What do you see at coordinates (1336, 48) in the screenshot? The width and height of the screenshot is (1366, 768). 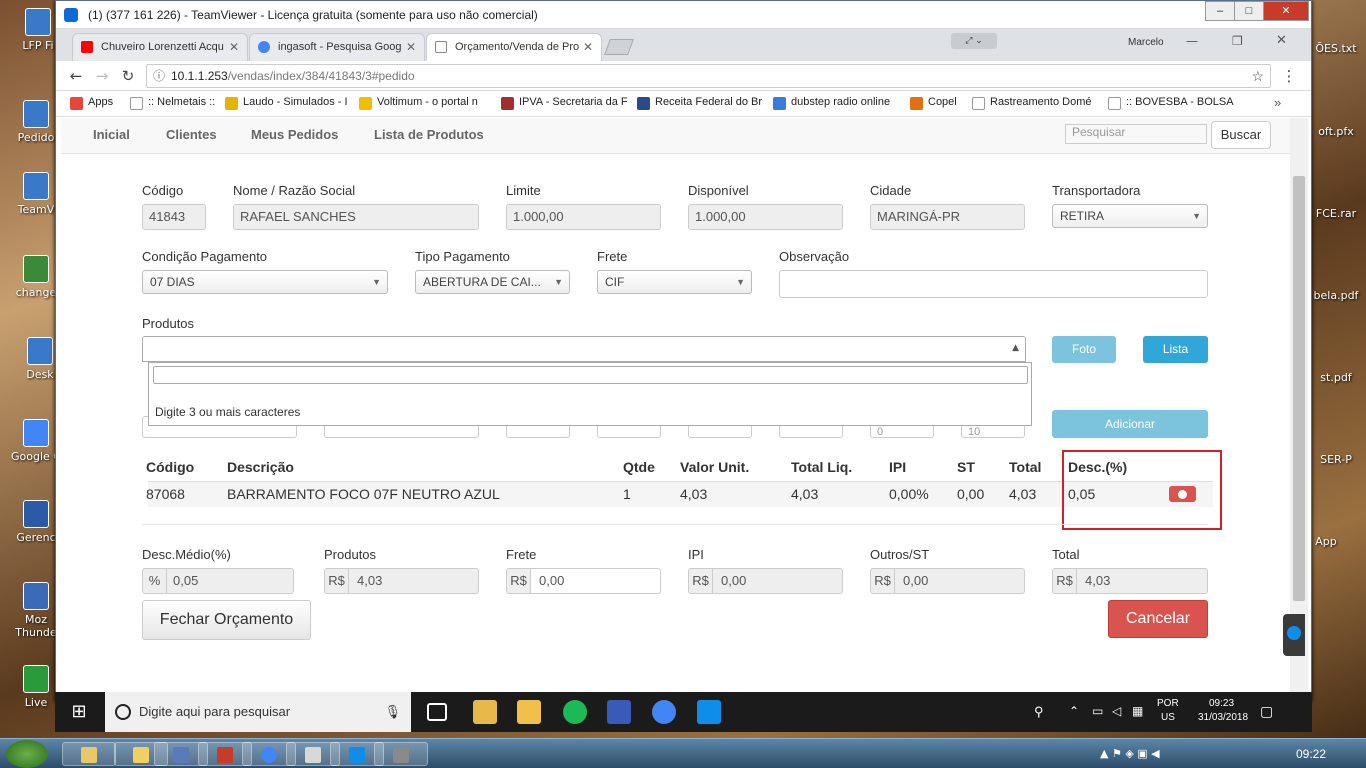 I see `desktop-icon-txt: ÕES.txt` at bounding box center [1336, 48].